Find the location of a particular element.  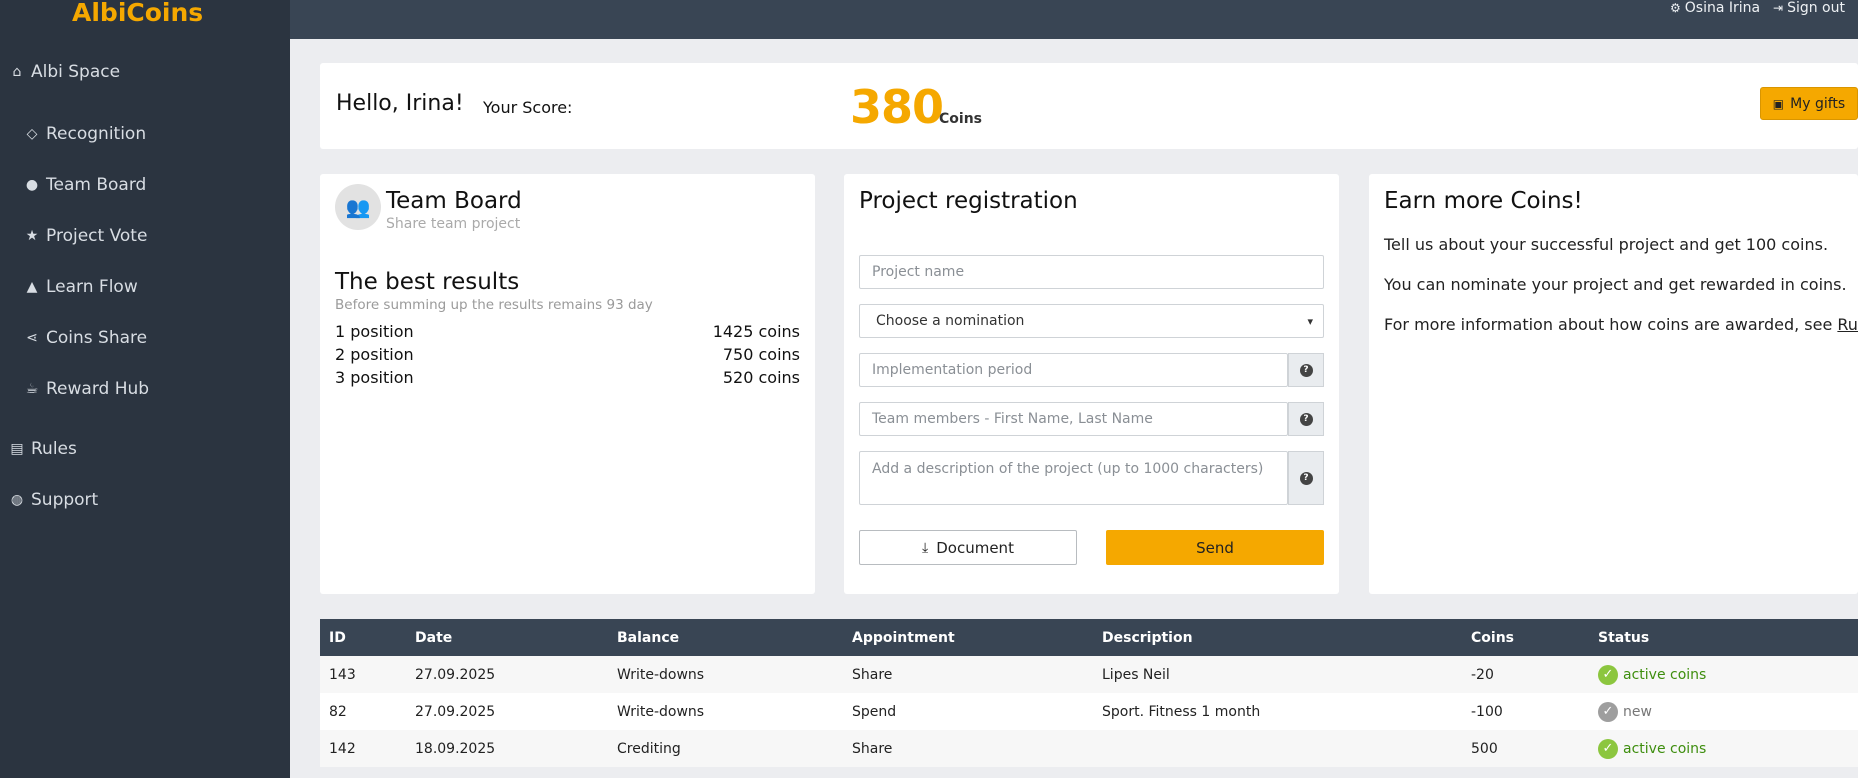

team-members-input: Team members - First Name, Last Name is located at coordinates (1073, 419).